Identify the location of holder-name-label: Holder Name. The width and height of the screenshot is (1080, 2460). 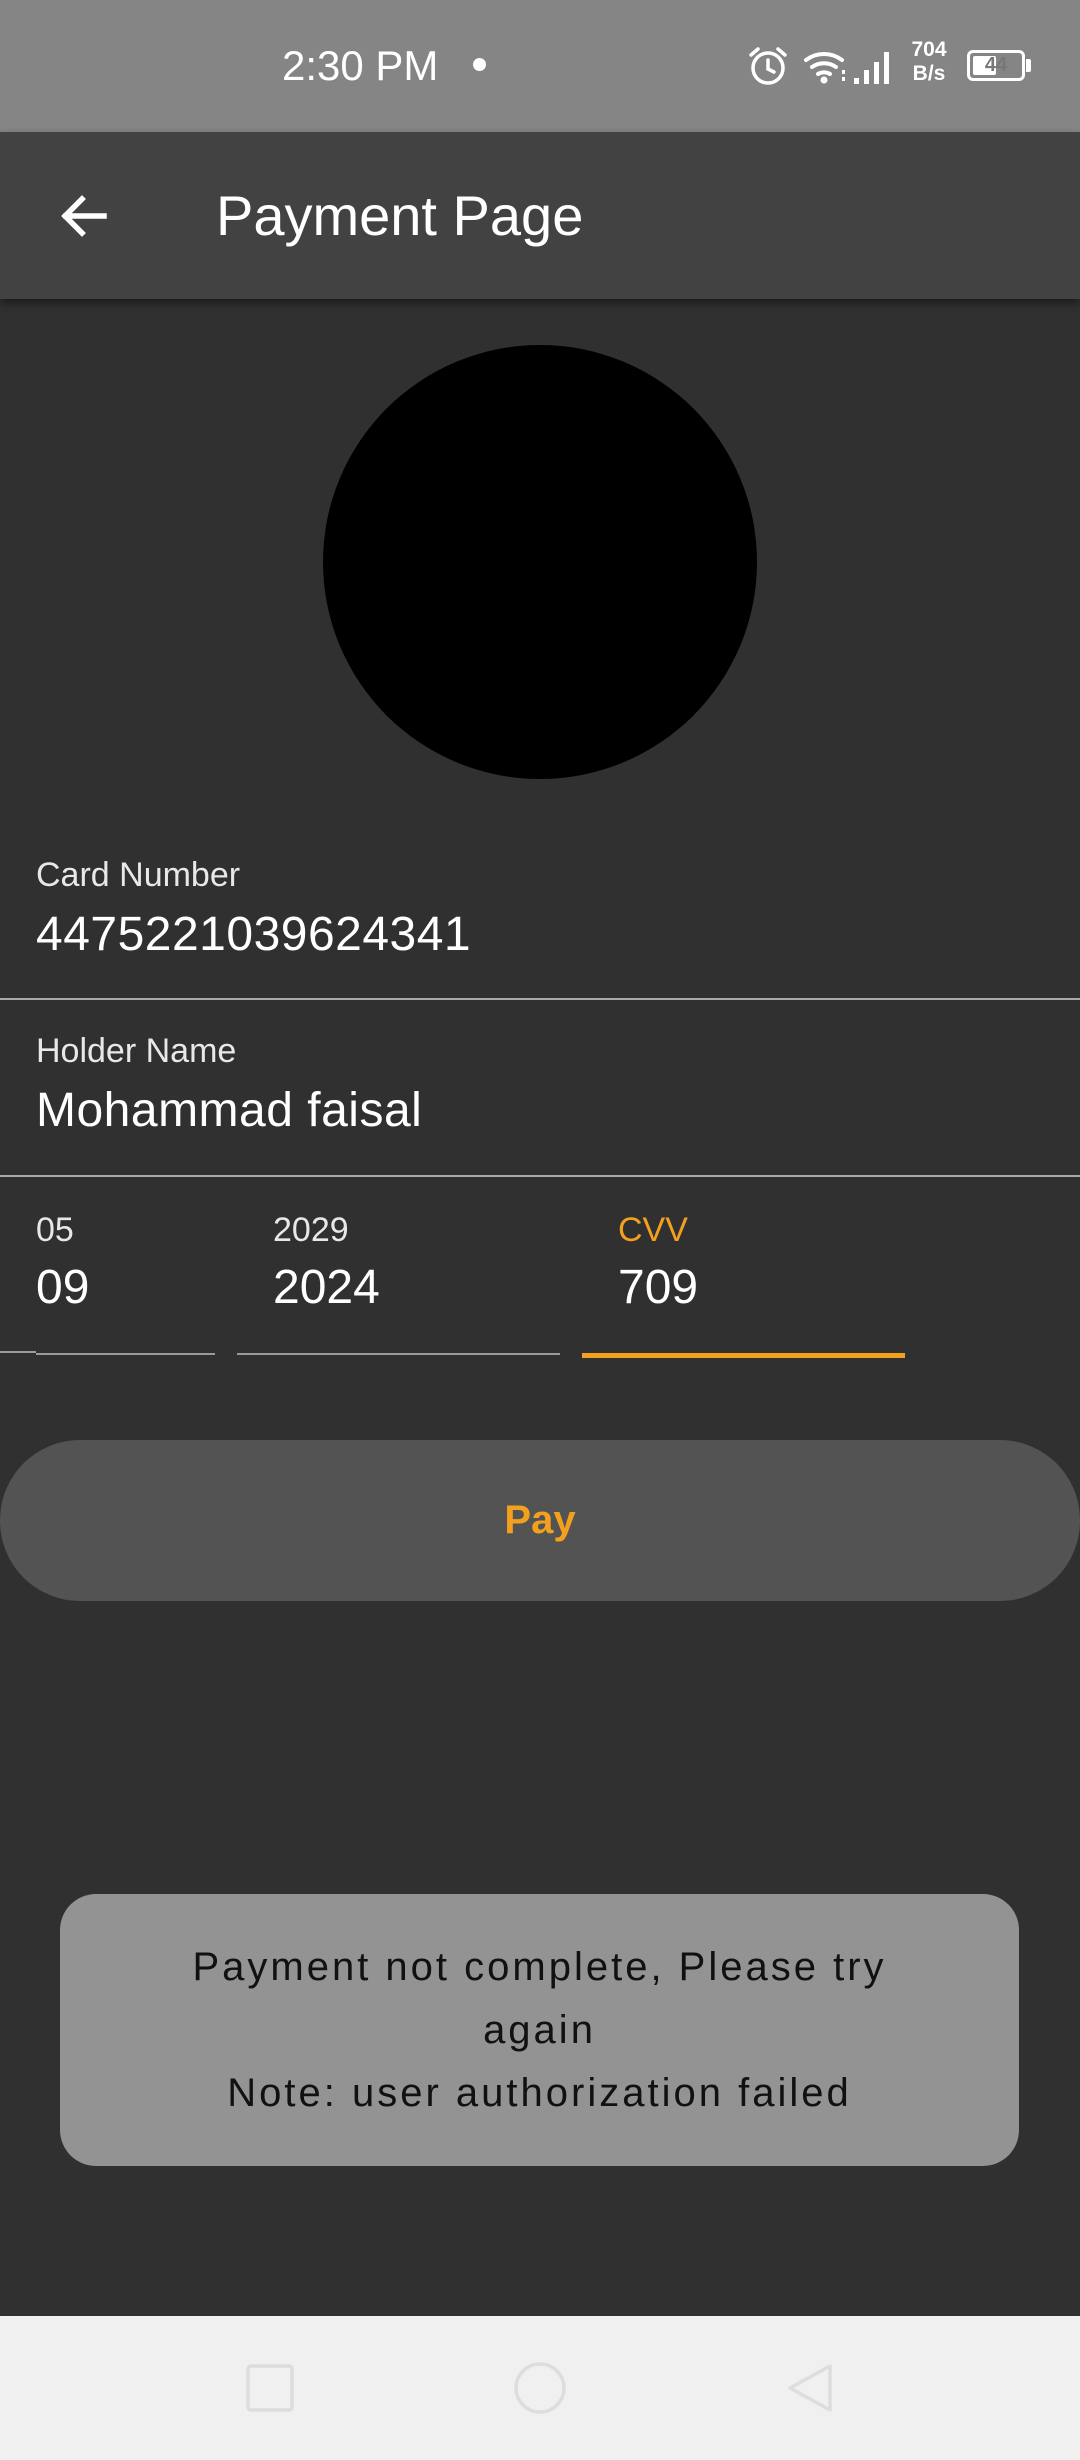
(136, 1051).